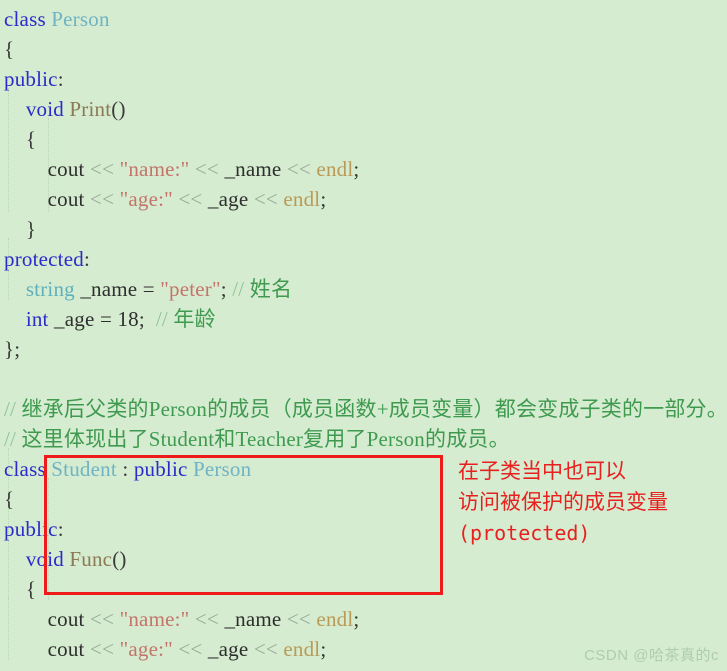 The image size is (727, 671). I want to click on annotation-text: 在子类当中也可以 访问被保护的成员变量 (protected), so click(589, 502).